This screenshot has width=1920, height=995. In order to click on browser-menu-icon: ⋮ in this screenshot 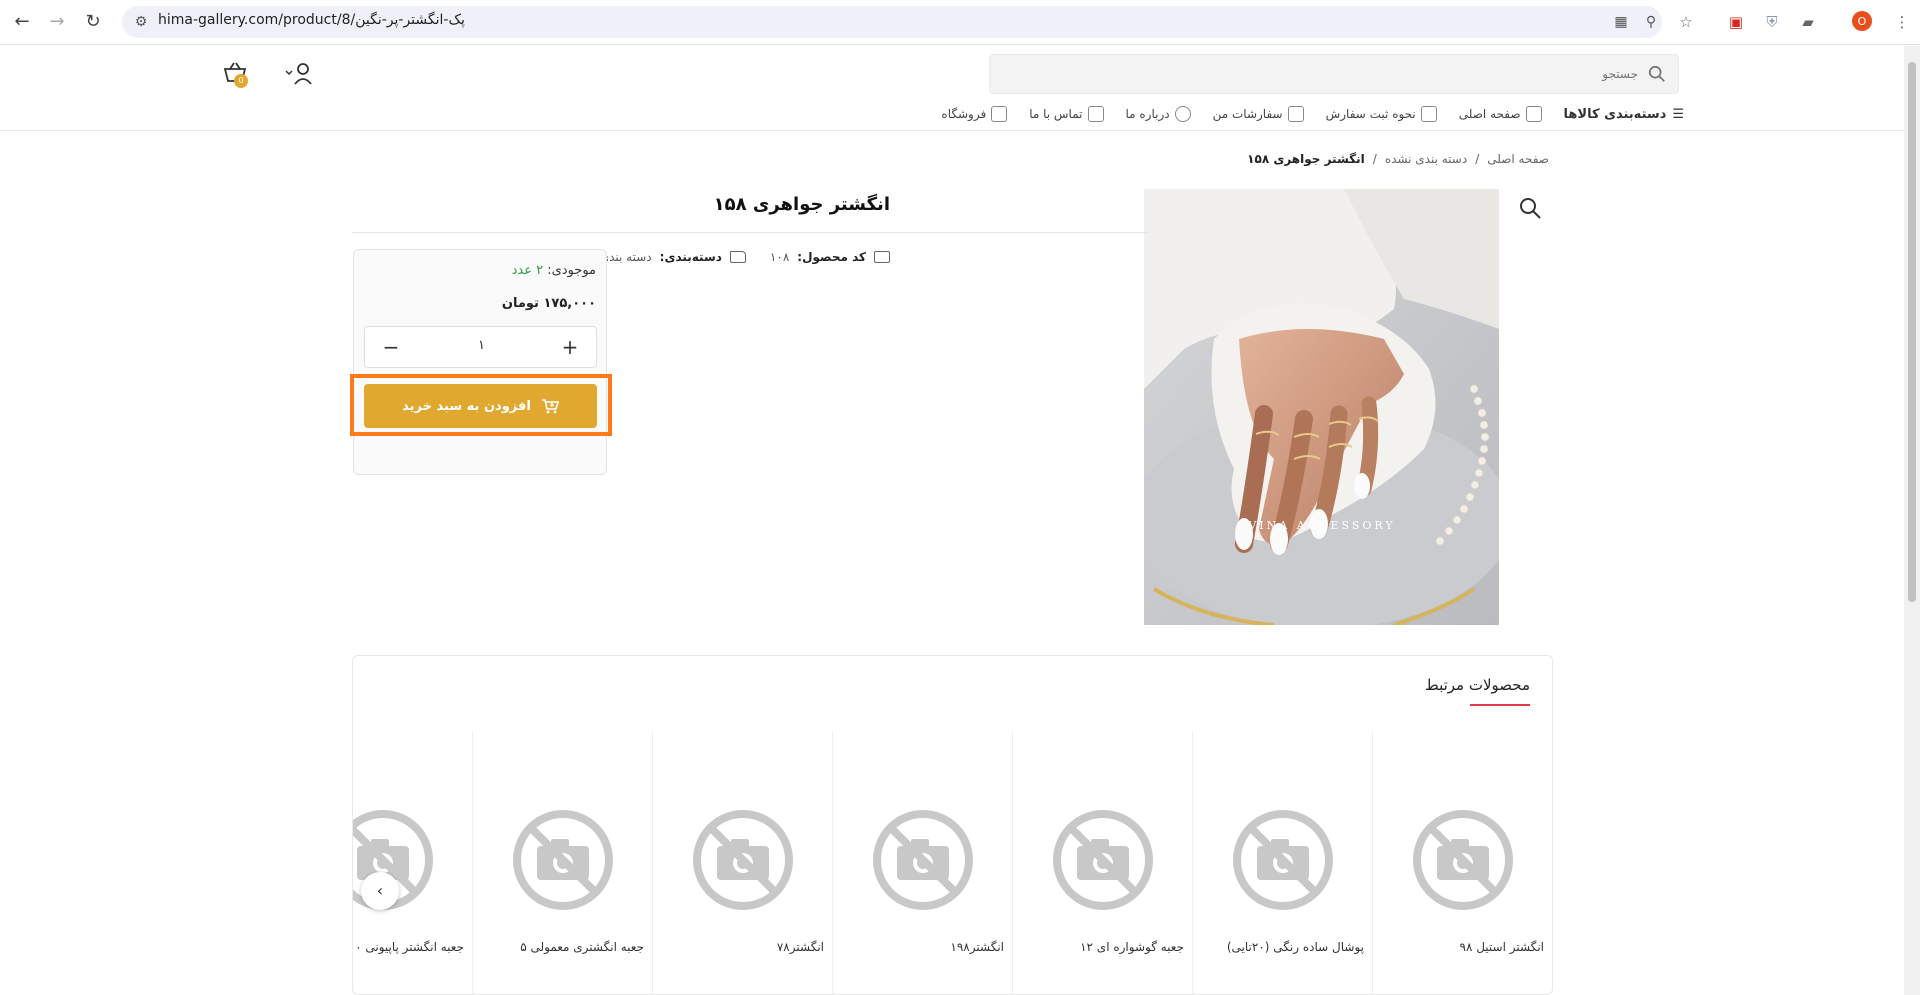, I will do `click(1902, 22)`.